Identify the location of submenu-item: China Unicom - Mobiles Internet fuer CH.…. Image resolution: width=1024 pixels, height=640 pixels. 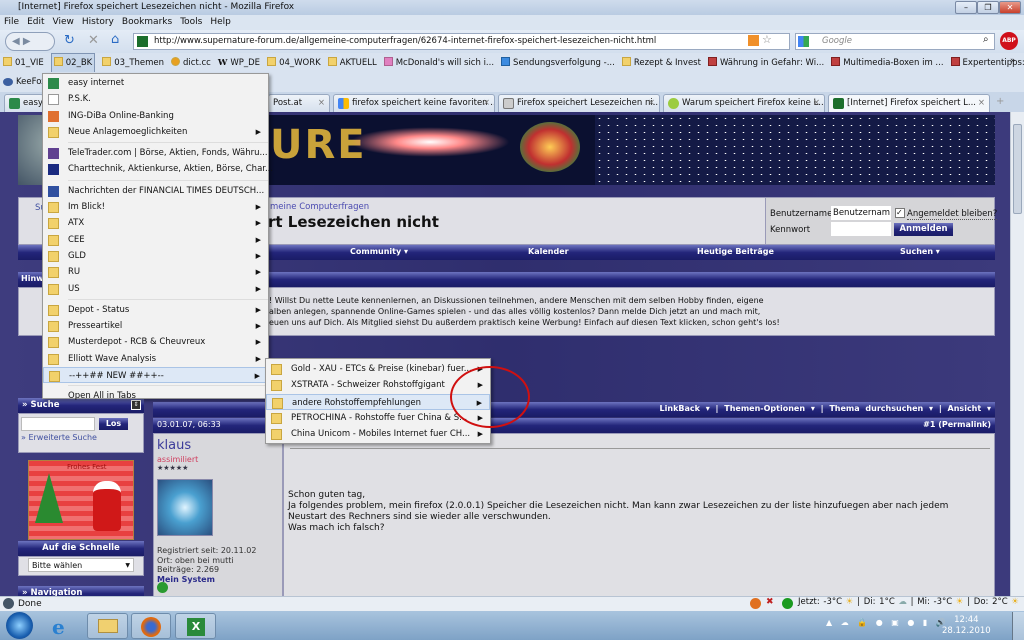
(378, 434).